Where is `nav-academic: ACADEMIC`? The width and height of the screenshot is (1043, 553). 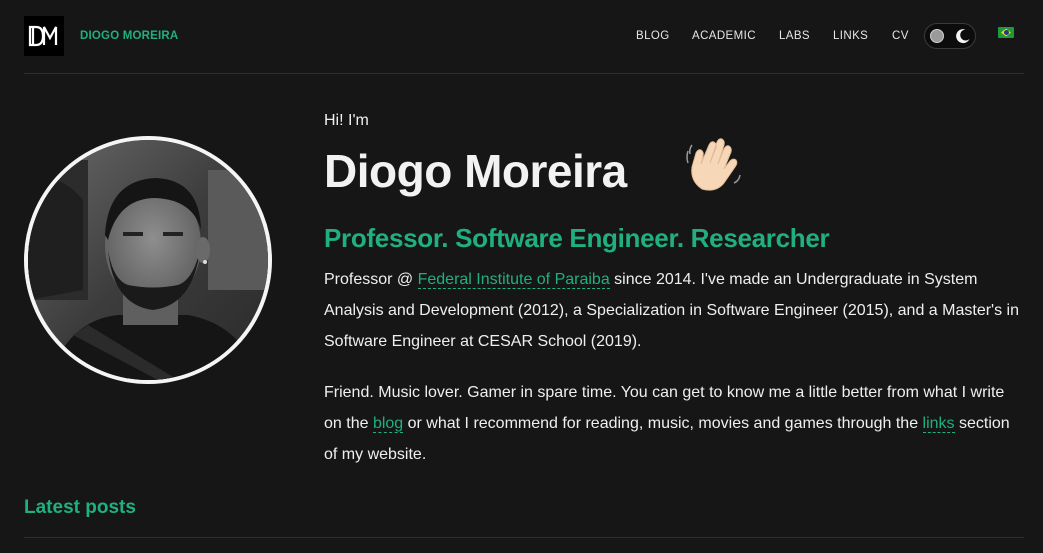
nav-academic: ACADEMIC is located at coordinates (724, 36).